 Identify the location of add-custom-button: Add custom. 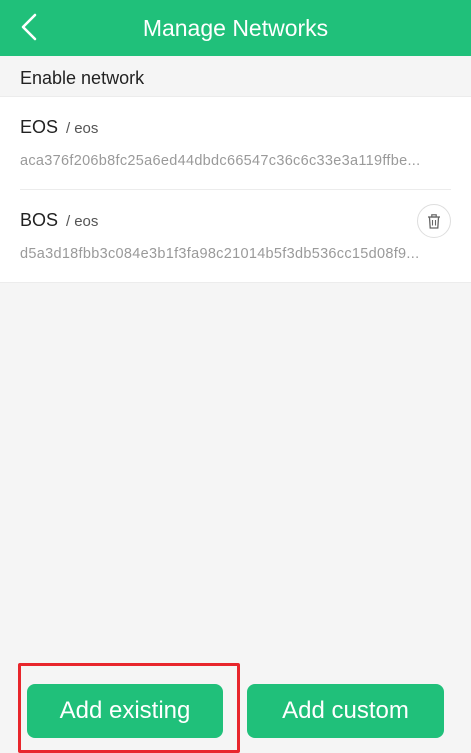
(345, 711).